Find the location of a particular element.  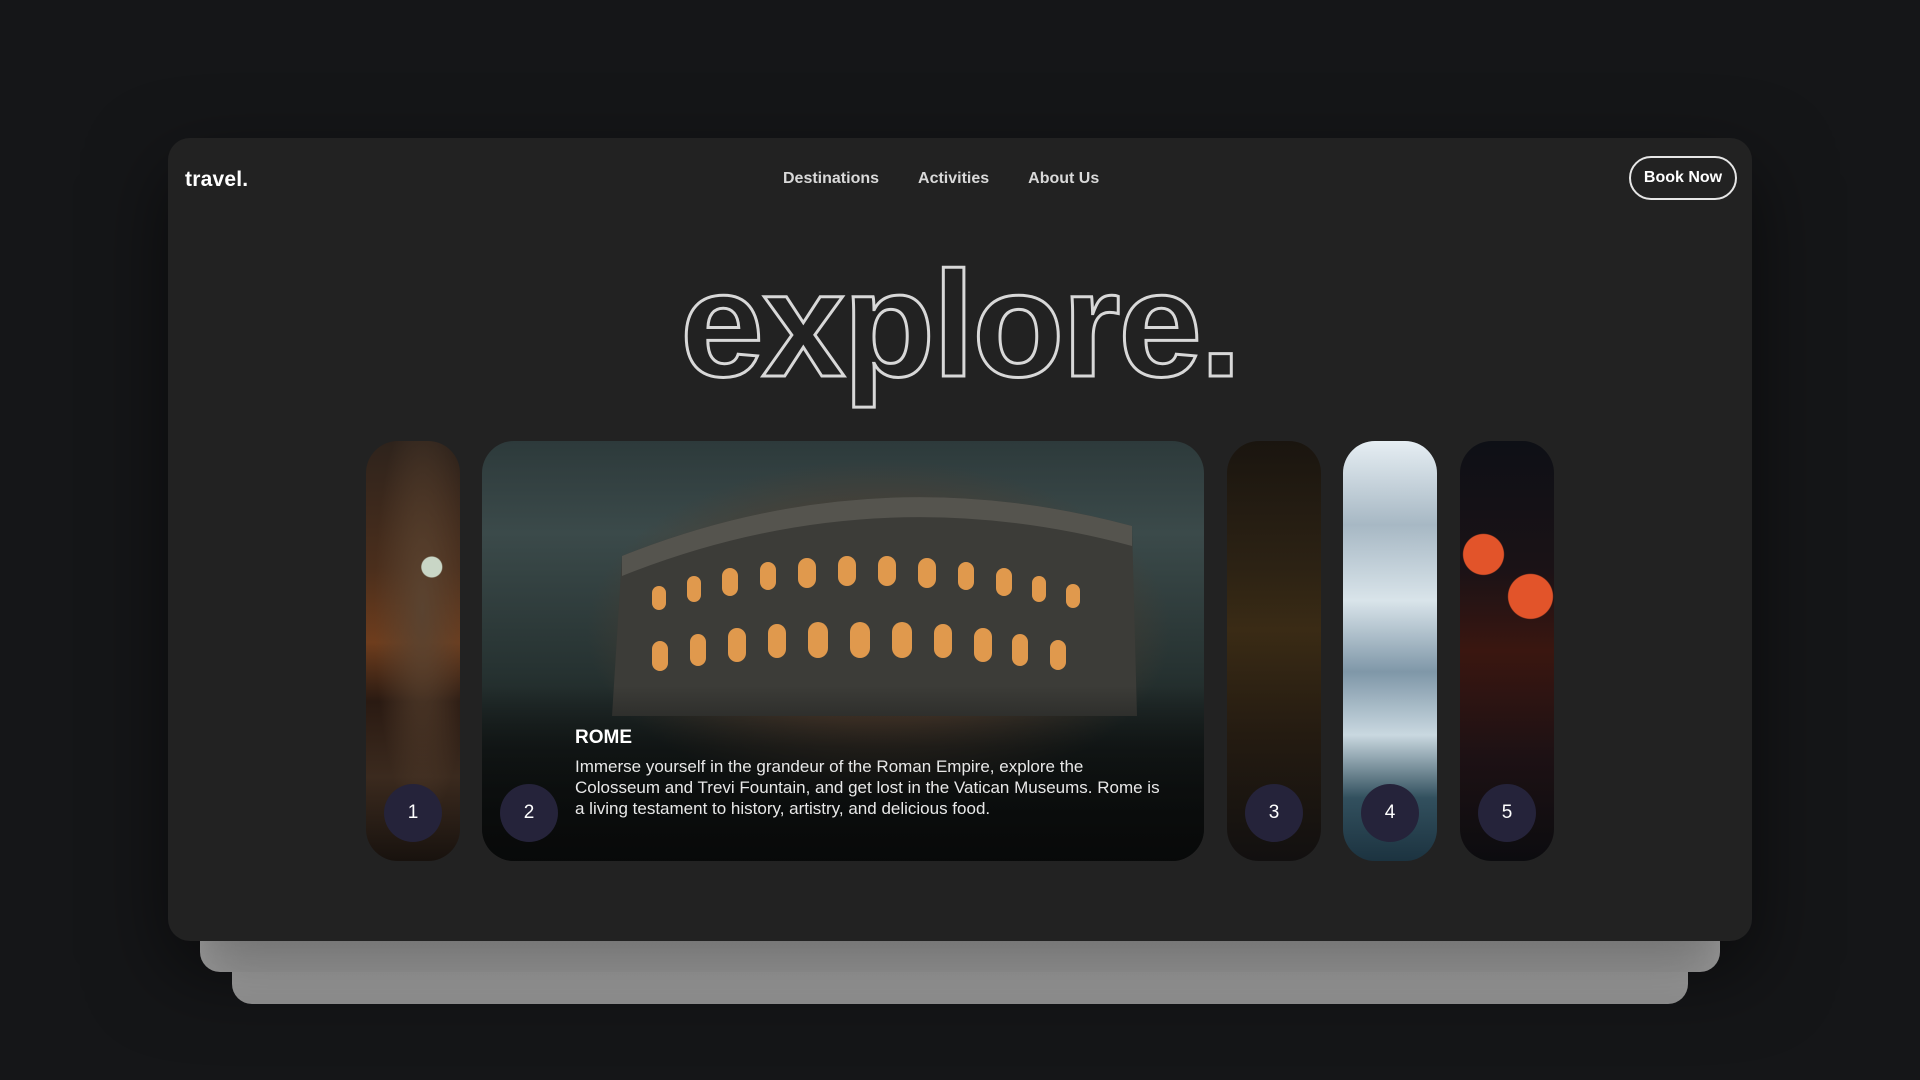

nav-destinations: Destinations is located at coordinates (831, 179).